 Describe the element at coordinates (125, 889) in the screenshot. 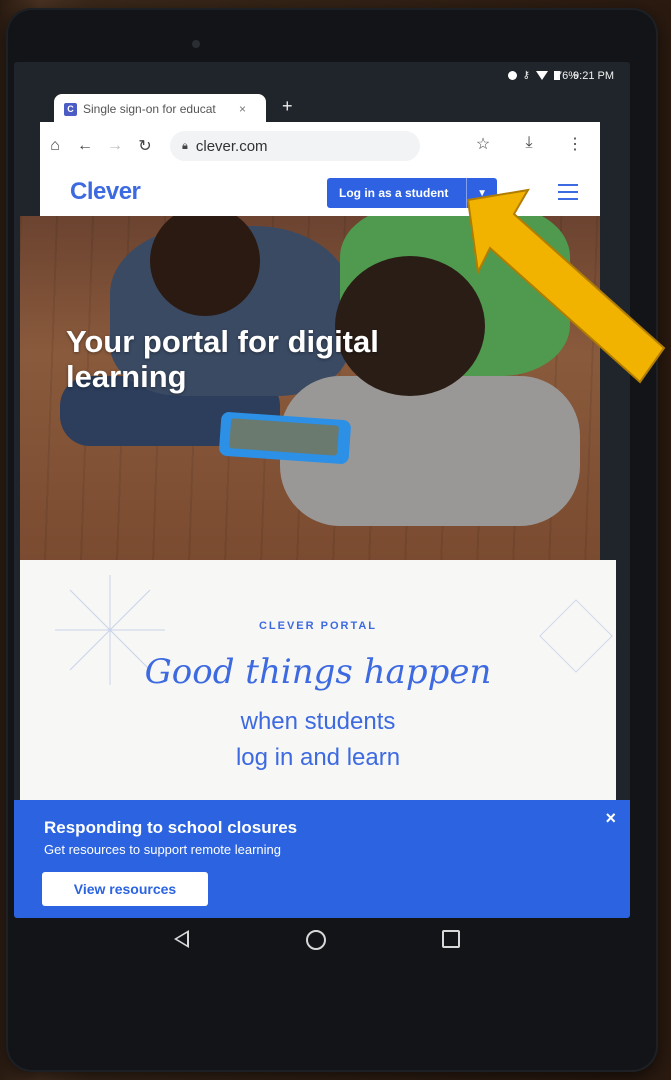

I see `view-resources-button: View resources` at that location.